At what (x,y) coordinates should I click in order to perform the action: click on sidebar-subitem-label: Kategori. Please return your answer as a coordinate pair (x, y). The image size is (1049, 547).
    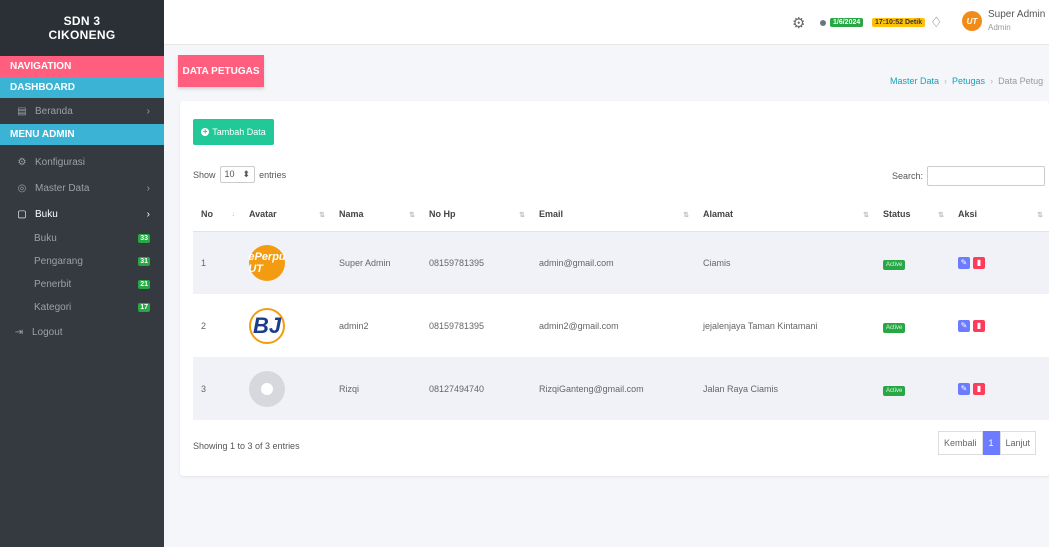
    Looking at the image, I should click on (53, 307).